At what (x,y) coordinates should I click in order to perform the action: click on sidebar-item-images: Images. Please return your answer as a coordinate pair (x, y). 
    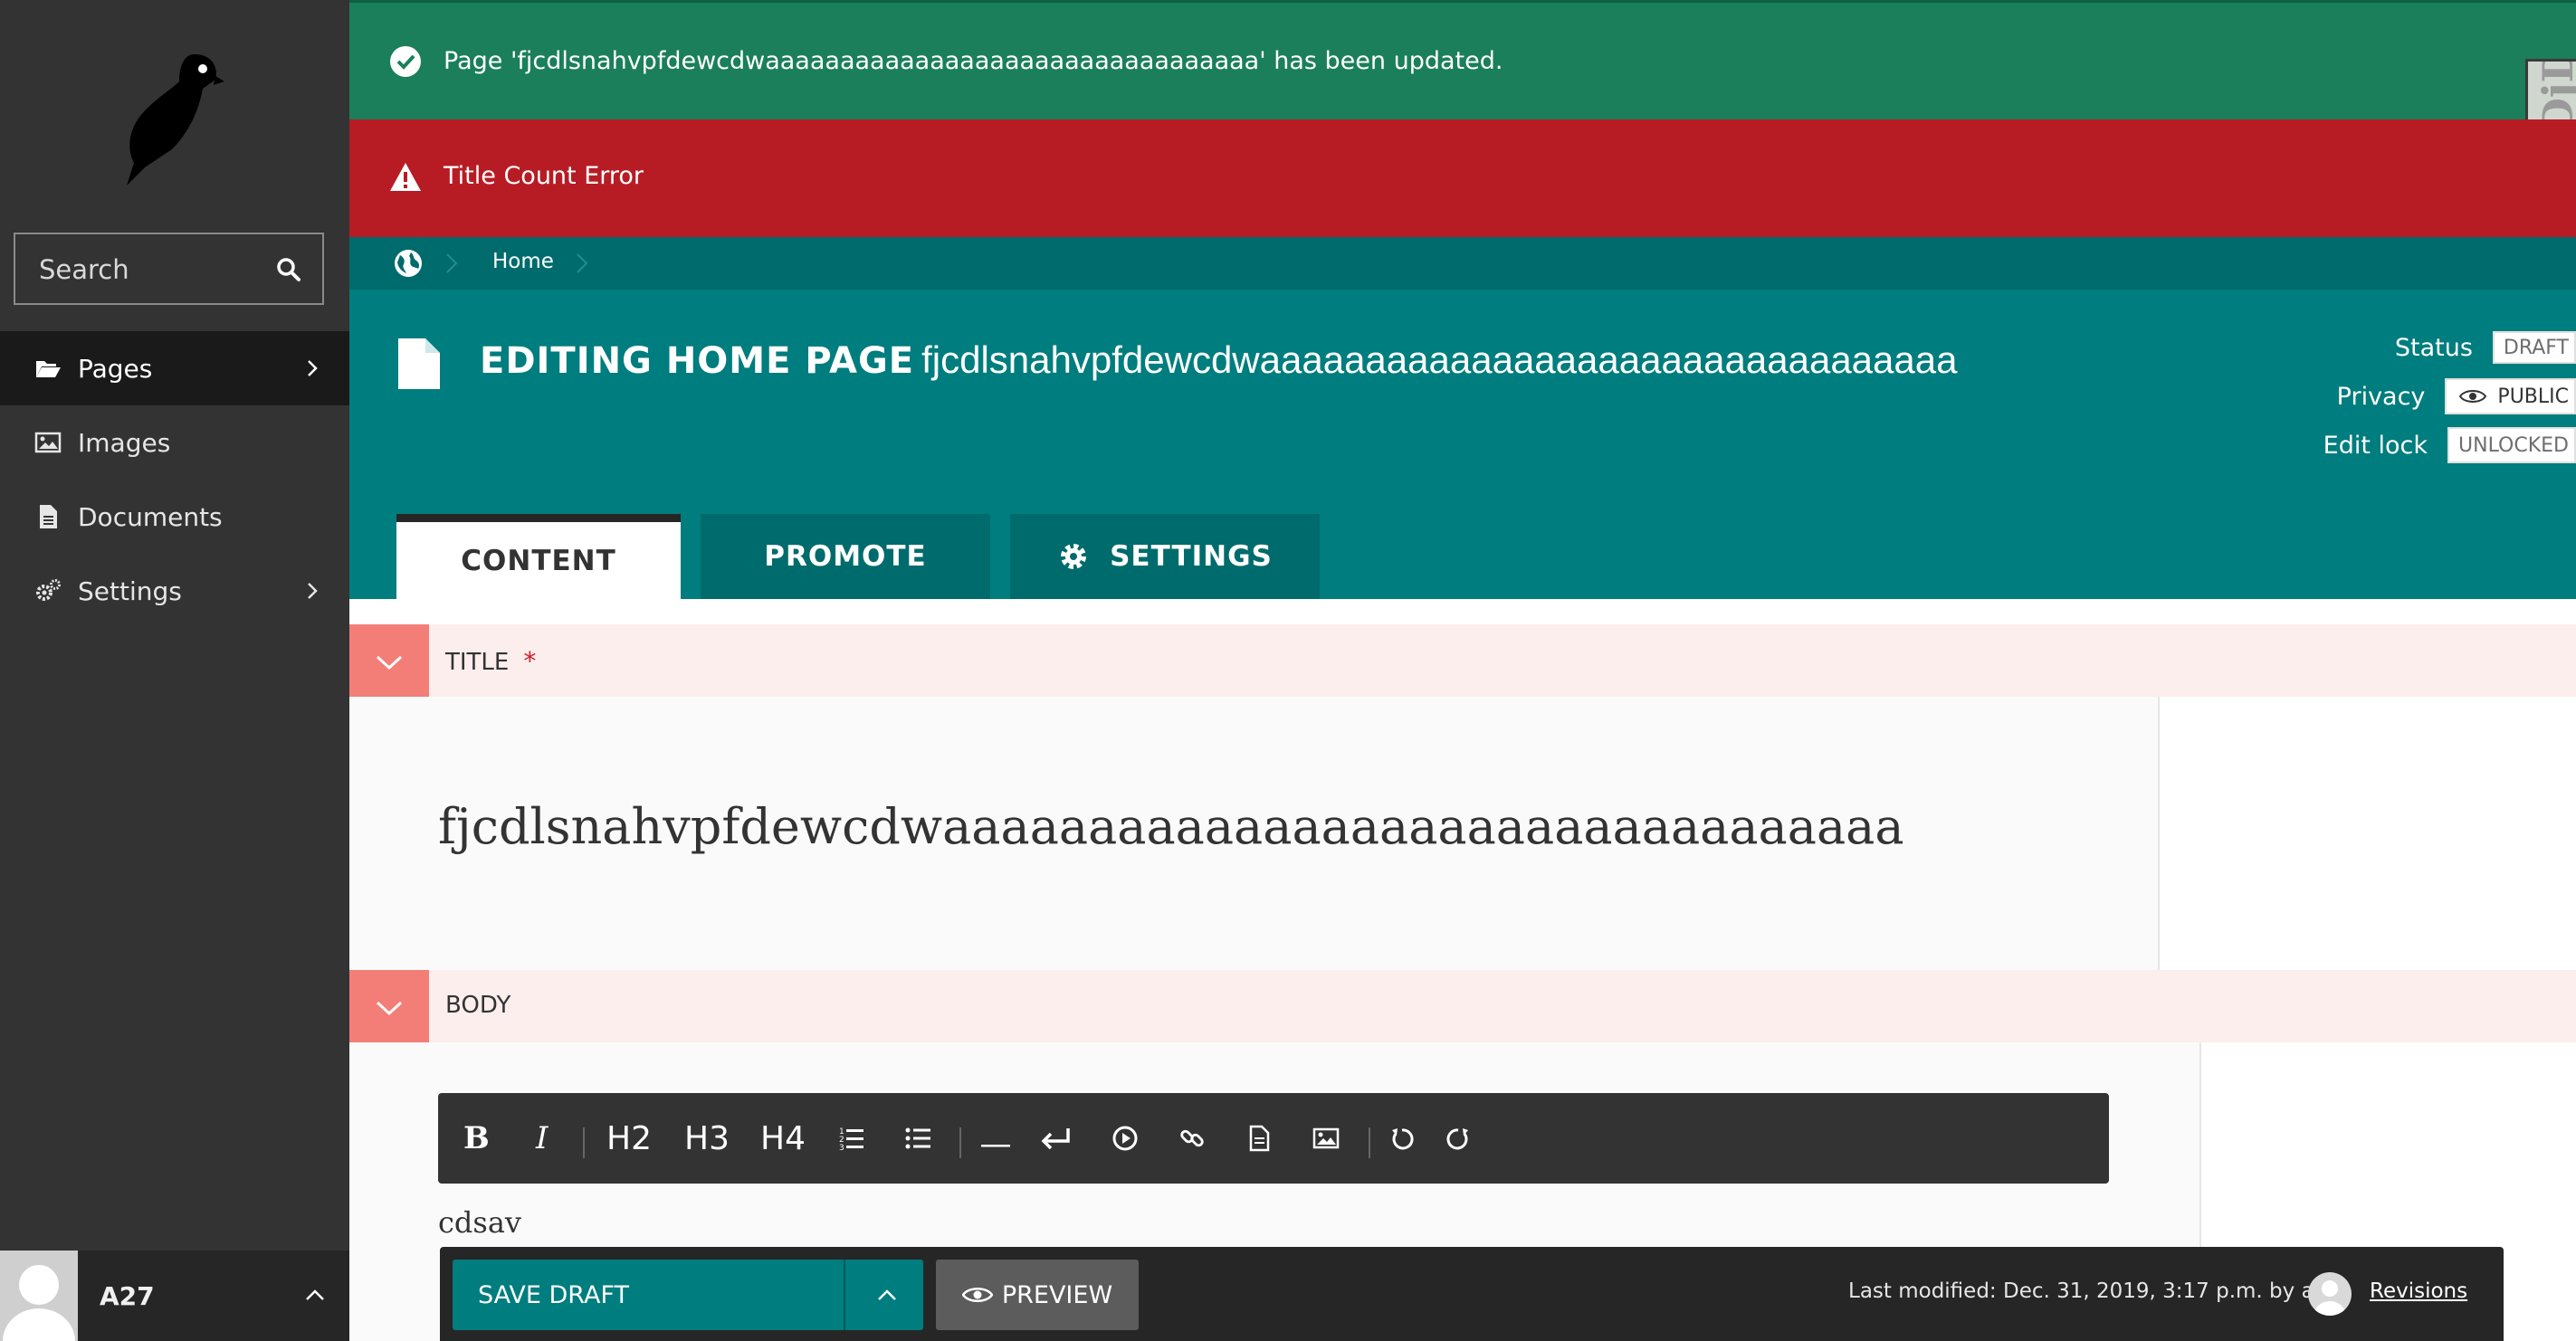
    Looking at the image, I should click on (174, 443).